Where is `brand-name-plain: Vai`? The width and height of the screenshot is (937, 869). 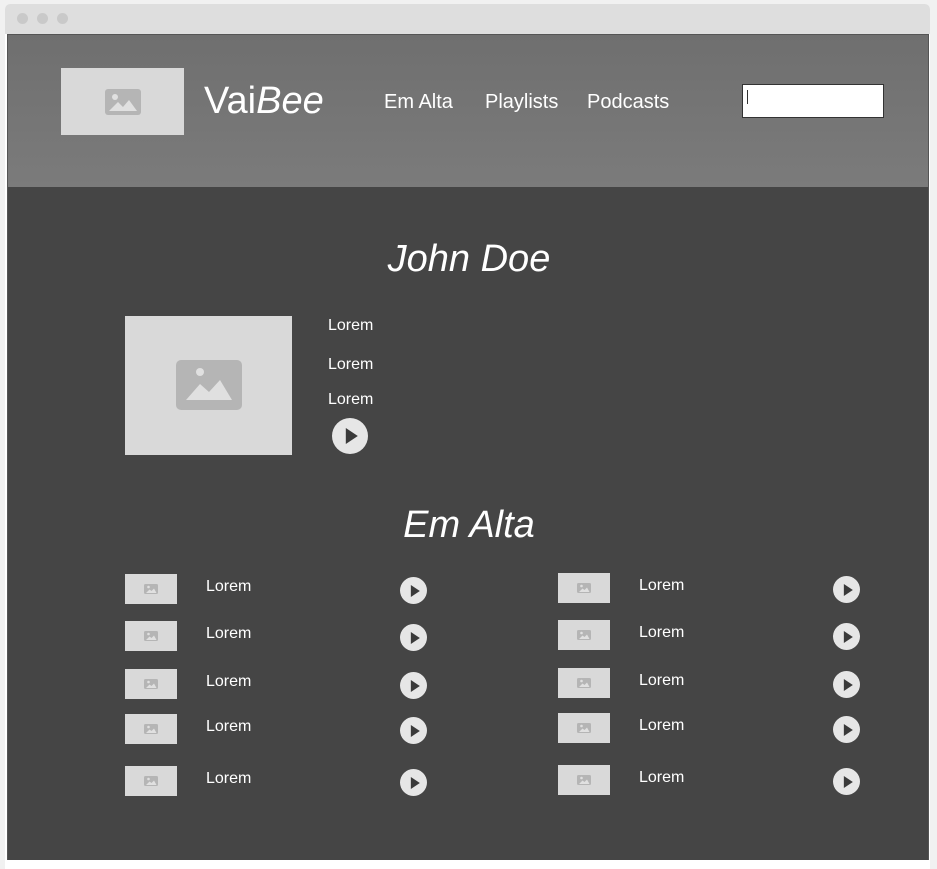 brand-name-plain: Vai is located at coordinates (230, 101).